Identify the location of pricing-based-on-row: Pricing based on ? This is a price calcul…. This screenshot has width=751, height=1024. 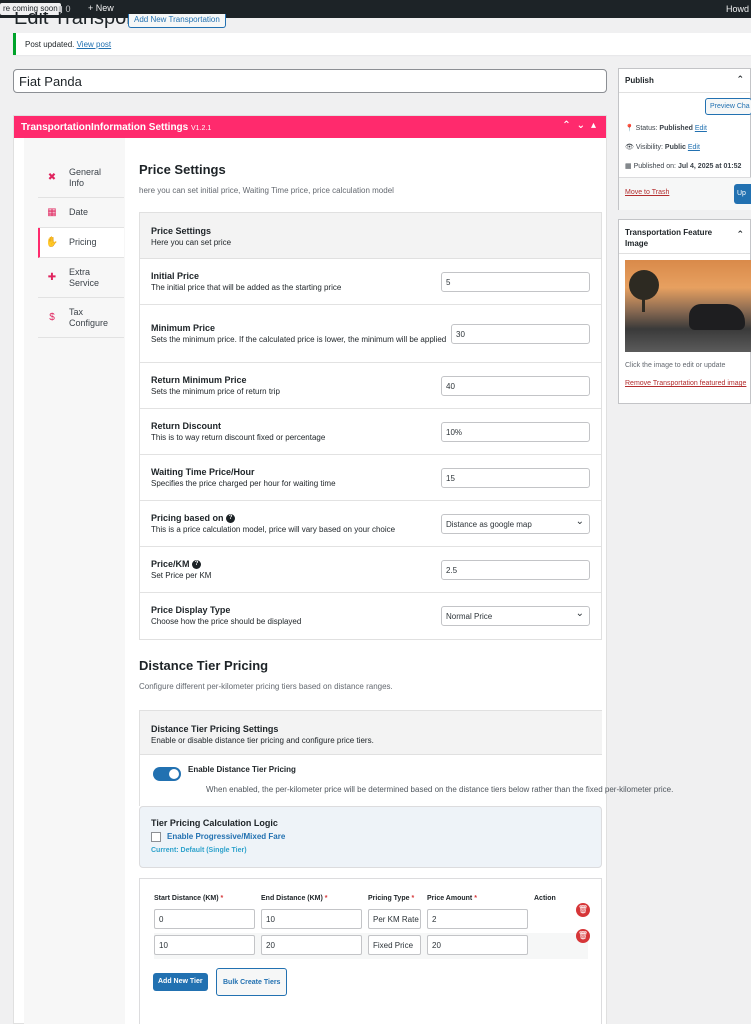
(370, 524).